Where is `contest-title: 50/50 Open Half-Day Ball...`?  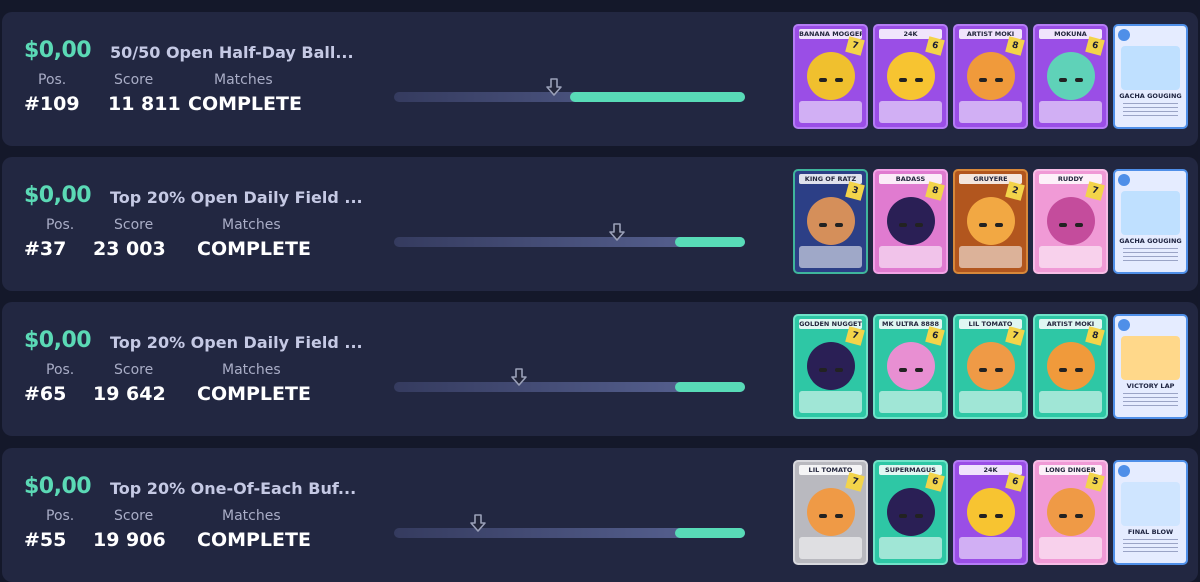 contest-title: 50/50 Open Half-Day Ball... is located at coordinates (232, 52).